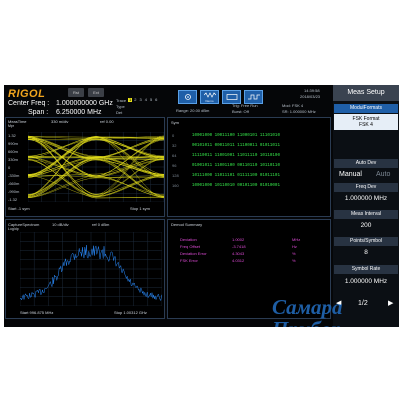  What do you see at coordinates (250, 179) in the screenshot?
I see `symbol-row: 128 10111000 11011101 01111100 01011101` at bounding box center [250, 179].